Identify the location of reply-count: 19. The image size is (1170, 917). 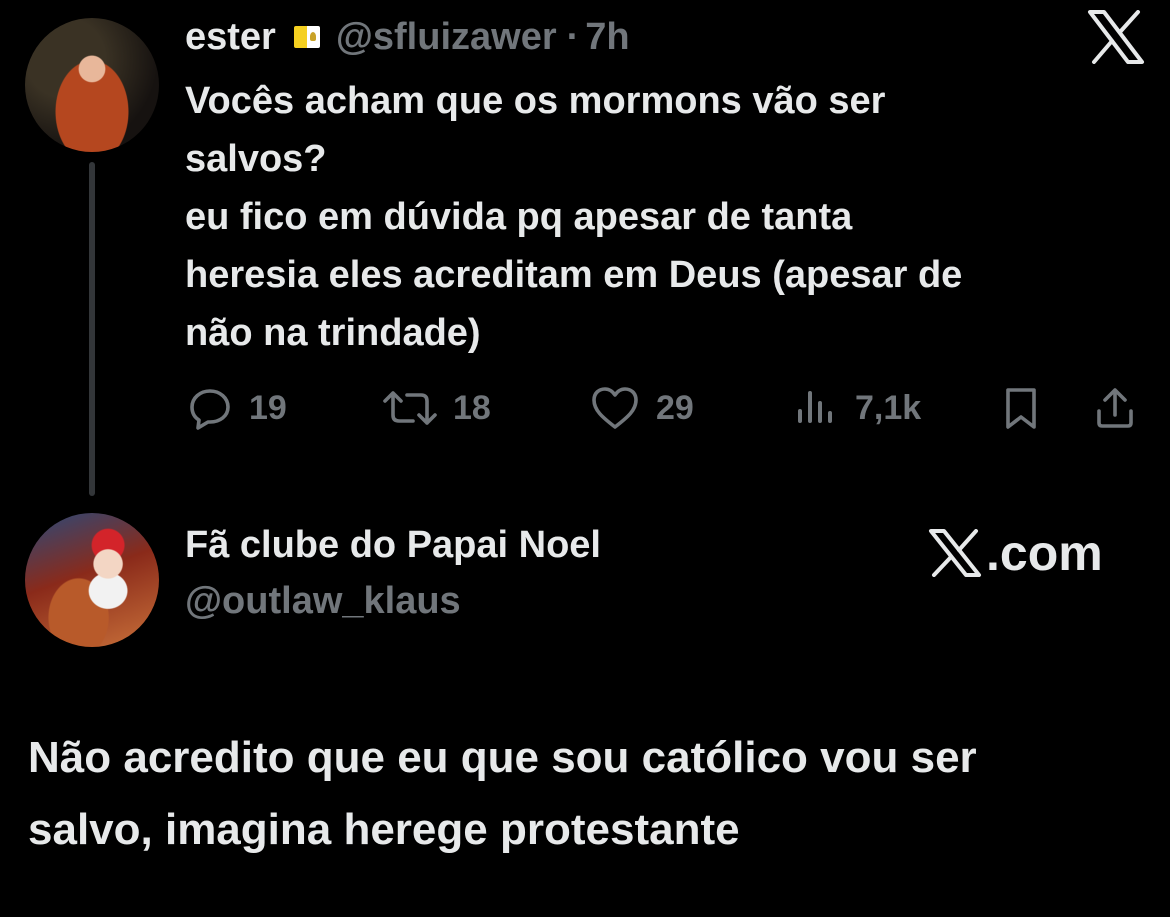
(268, 407).